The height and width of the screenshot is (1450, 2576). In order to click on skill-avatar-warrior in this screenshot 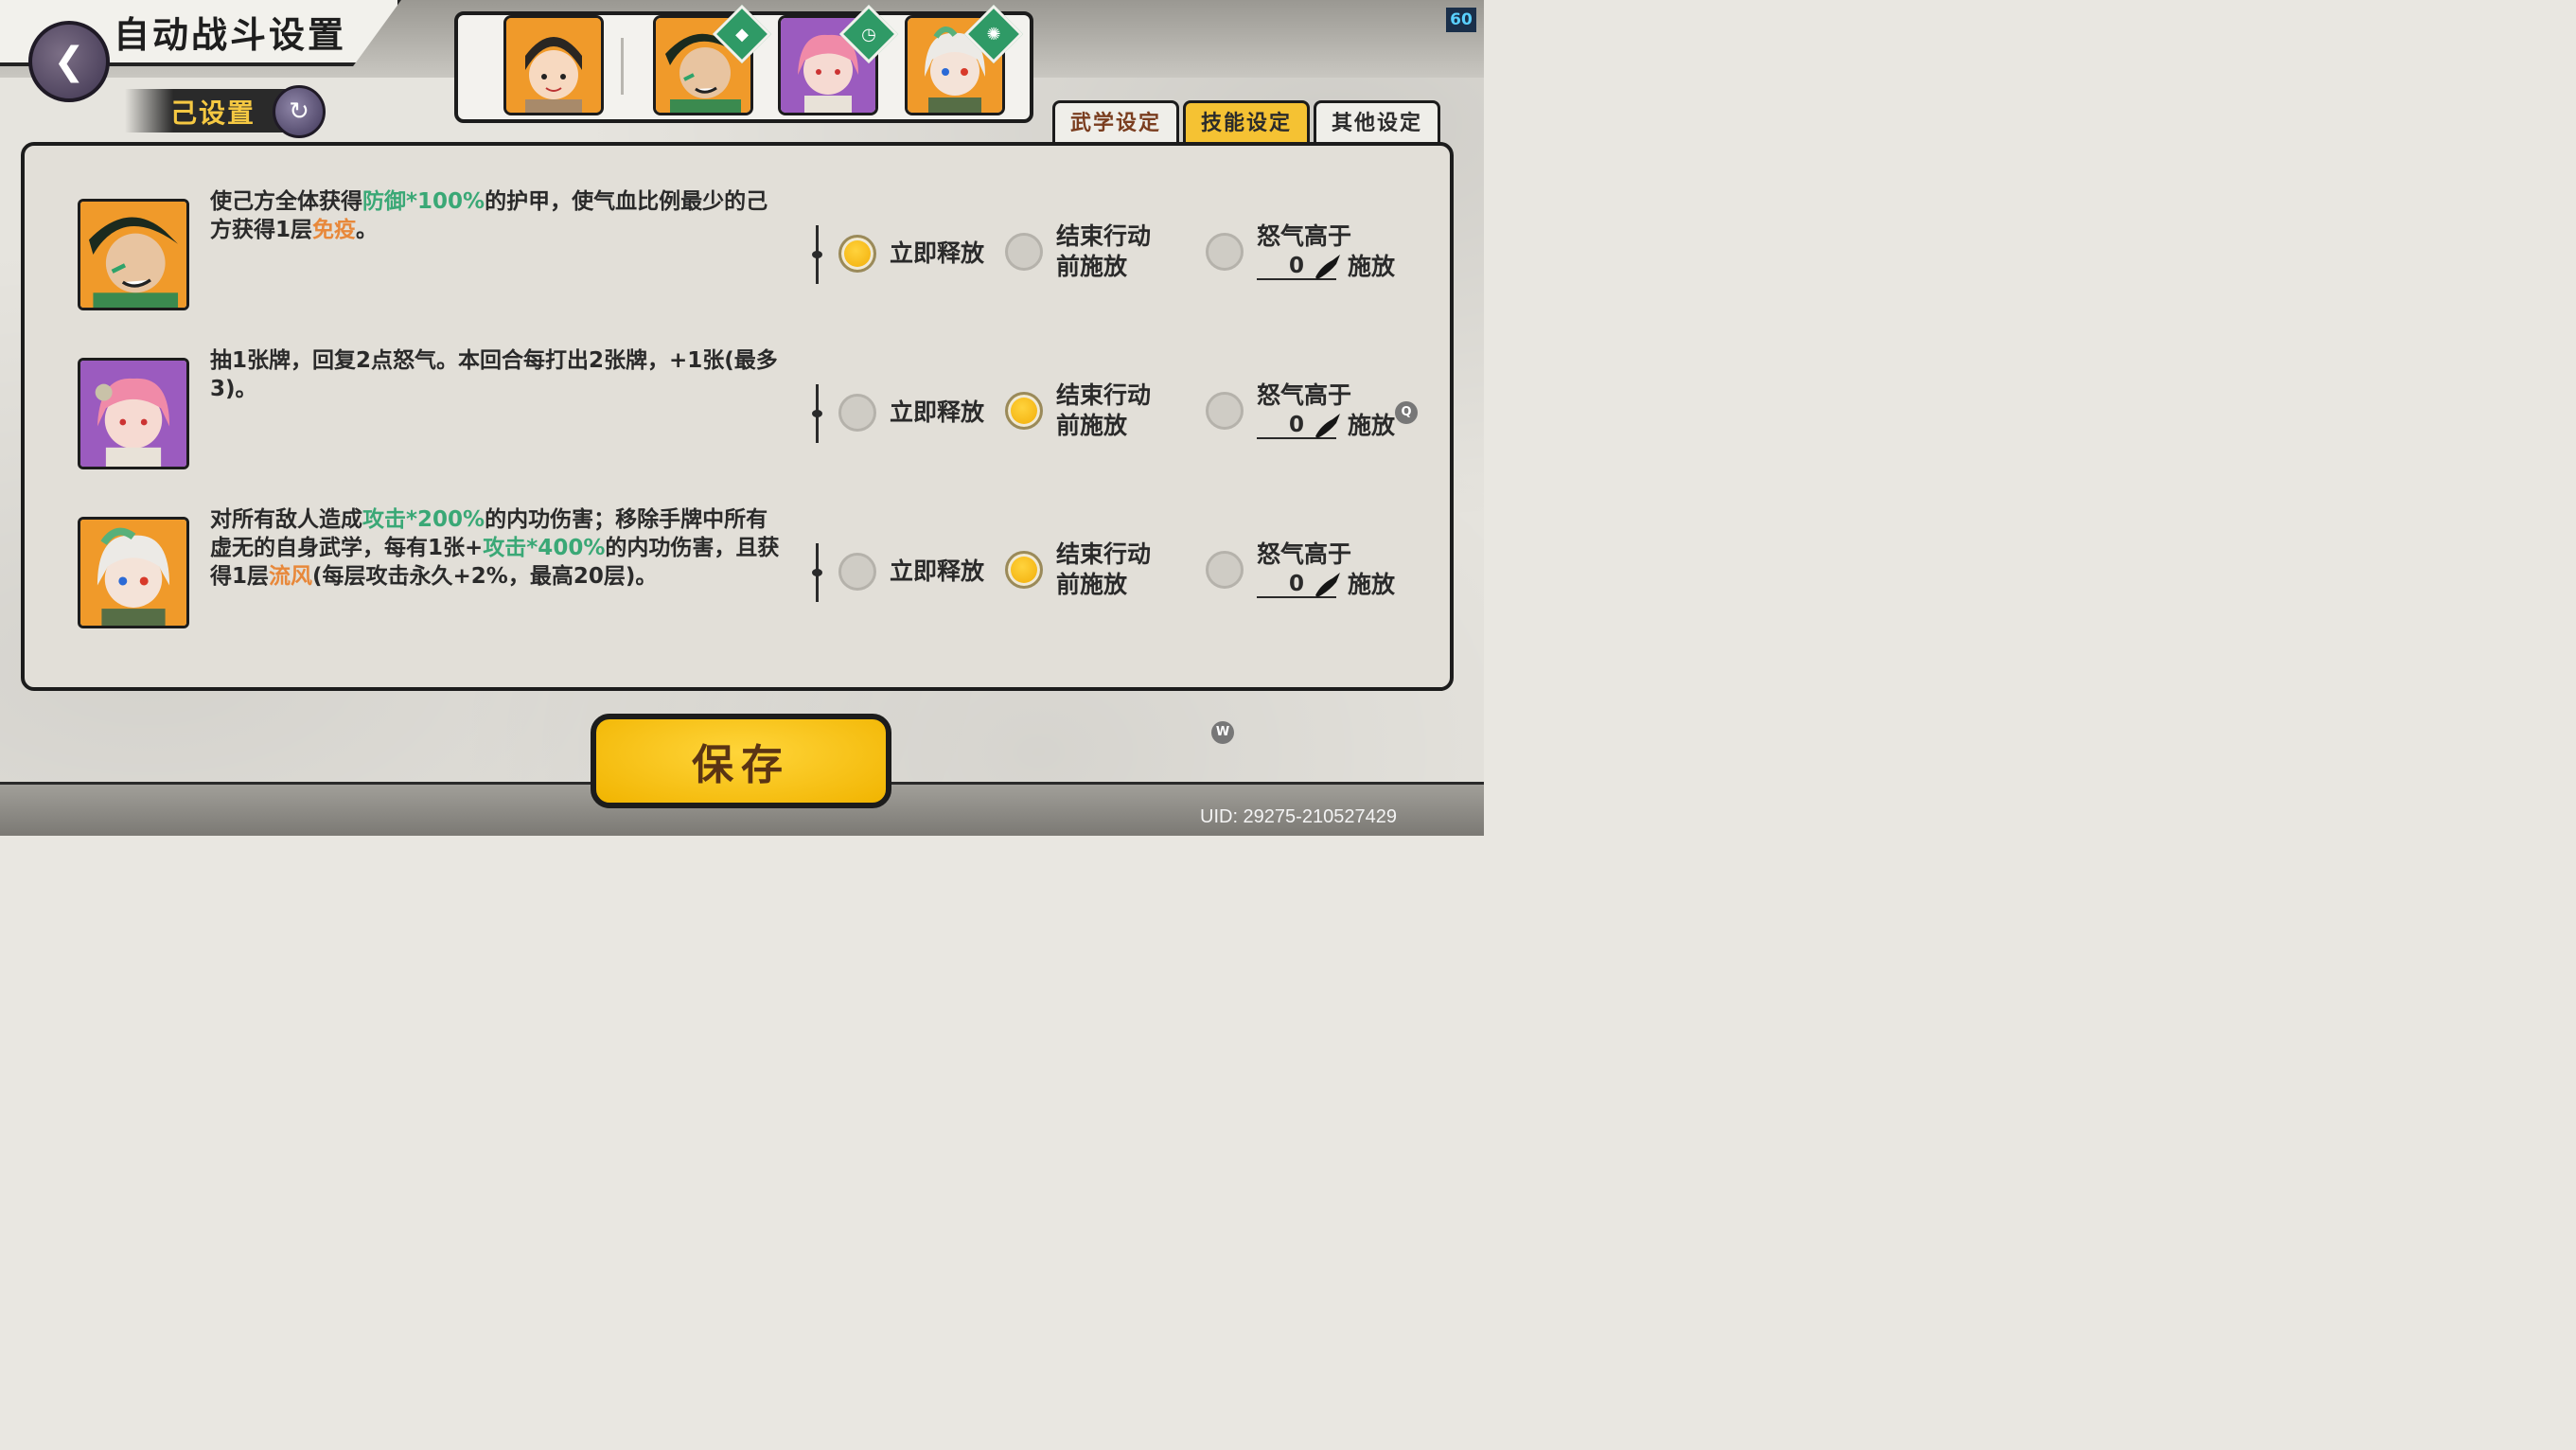, I will do `click(133, 254)`.